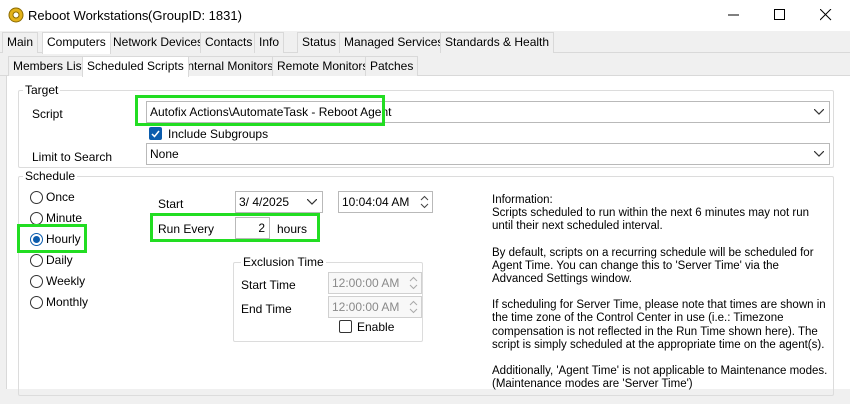 The width and height of the screenshot is (850, 404). Describe the element at coordinates (497, 42) in the screenshot. I see `tab-standards-health: Standards & Health` at that location.